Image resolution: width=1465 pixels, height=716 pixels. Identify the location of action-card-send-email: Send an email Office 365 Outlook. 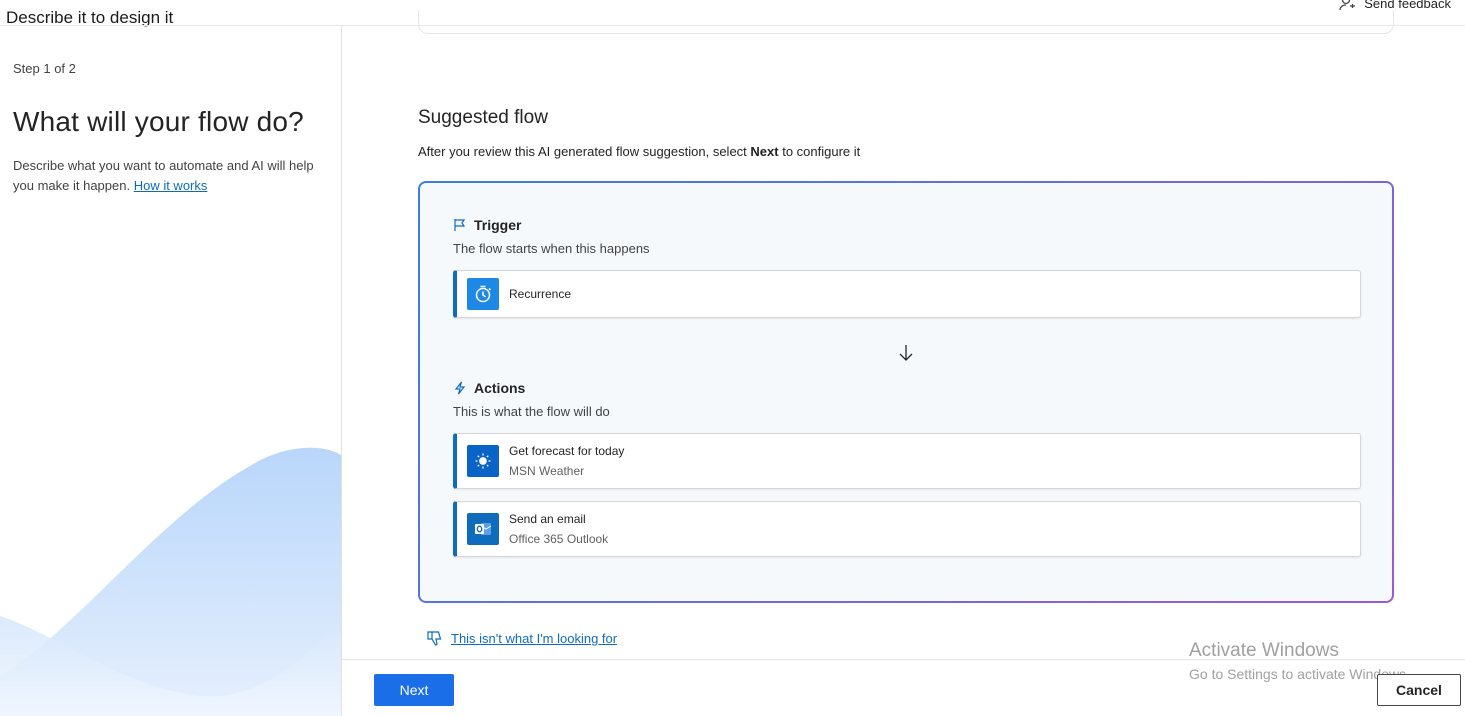
(907, 529).